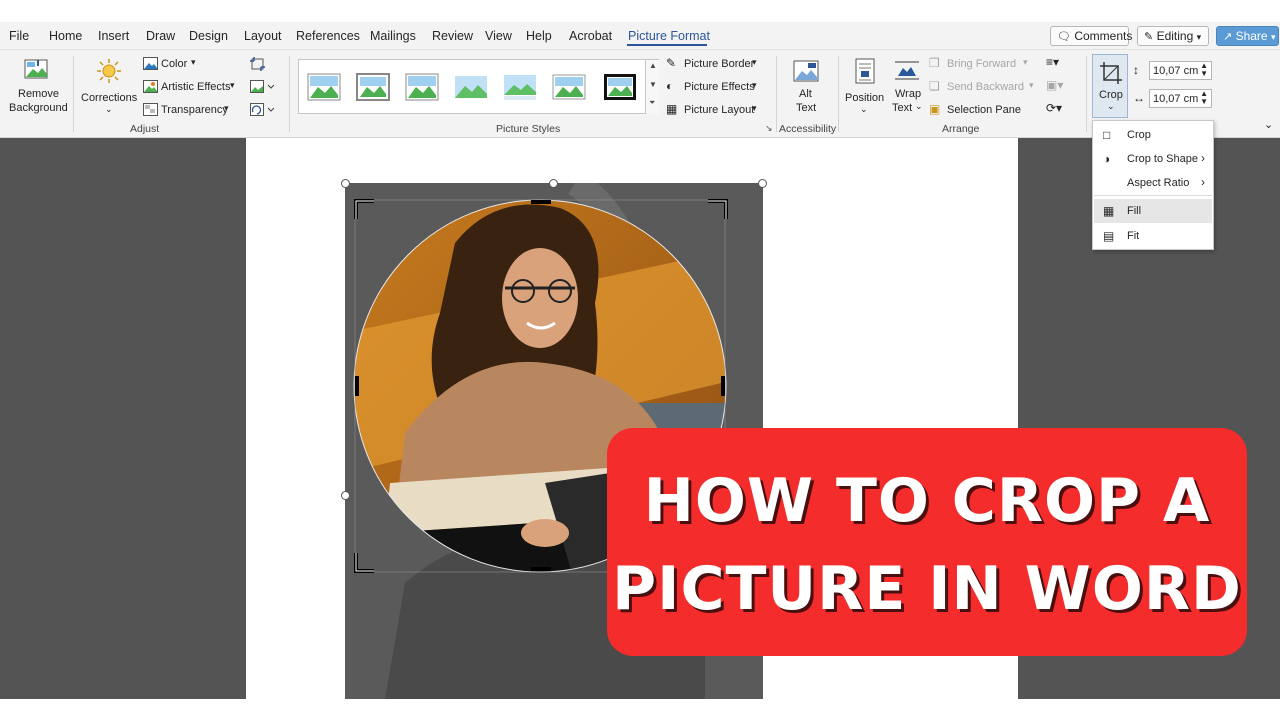  What do you see at coordinates (1158, 183) in the screenshot?
I see `menu-item-label: Aspect Ratio` at bounding box center [1158, 183].